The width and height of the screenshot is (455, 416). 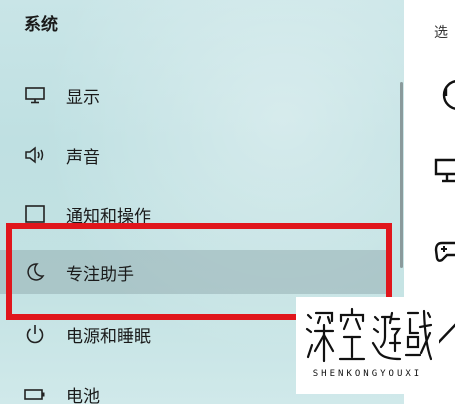 I want to click on sidebar-item-label: 电源和睡眠, so click(x=108, y=336).